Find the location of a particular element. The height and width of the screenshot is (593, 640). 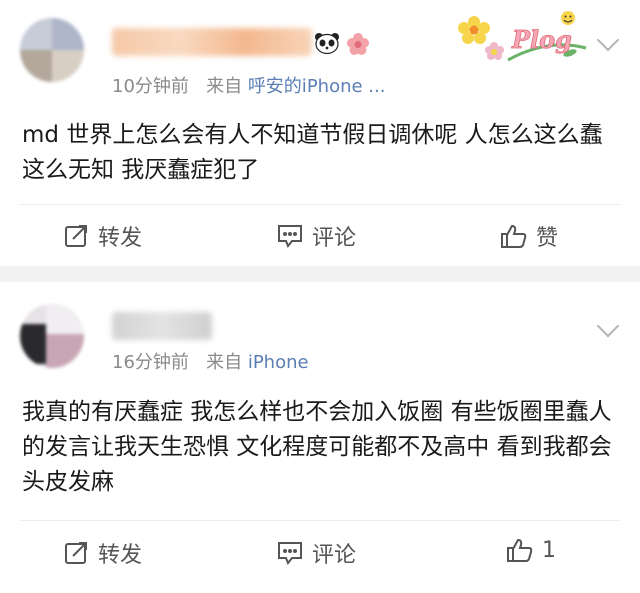

plog-decoration: Plog is located at coordinates (524, 38).